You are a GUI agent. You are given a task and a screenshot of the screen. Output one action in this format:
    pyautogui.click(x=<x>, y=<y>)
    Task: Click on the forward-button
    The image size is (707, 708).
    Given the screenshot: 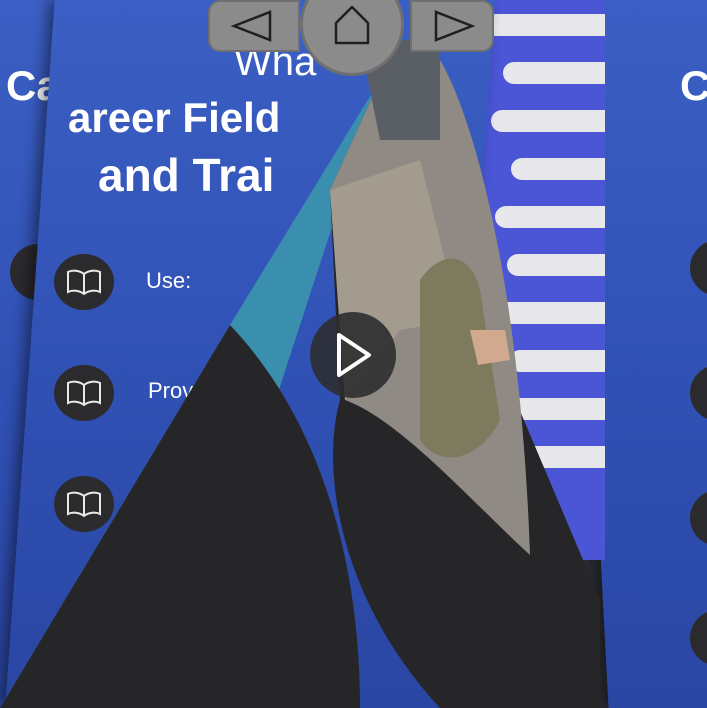 What is the action you would take?
    pyautogui.click(x=452, y=26)
    